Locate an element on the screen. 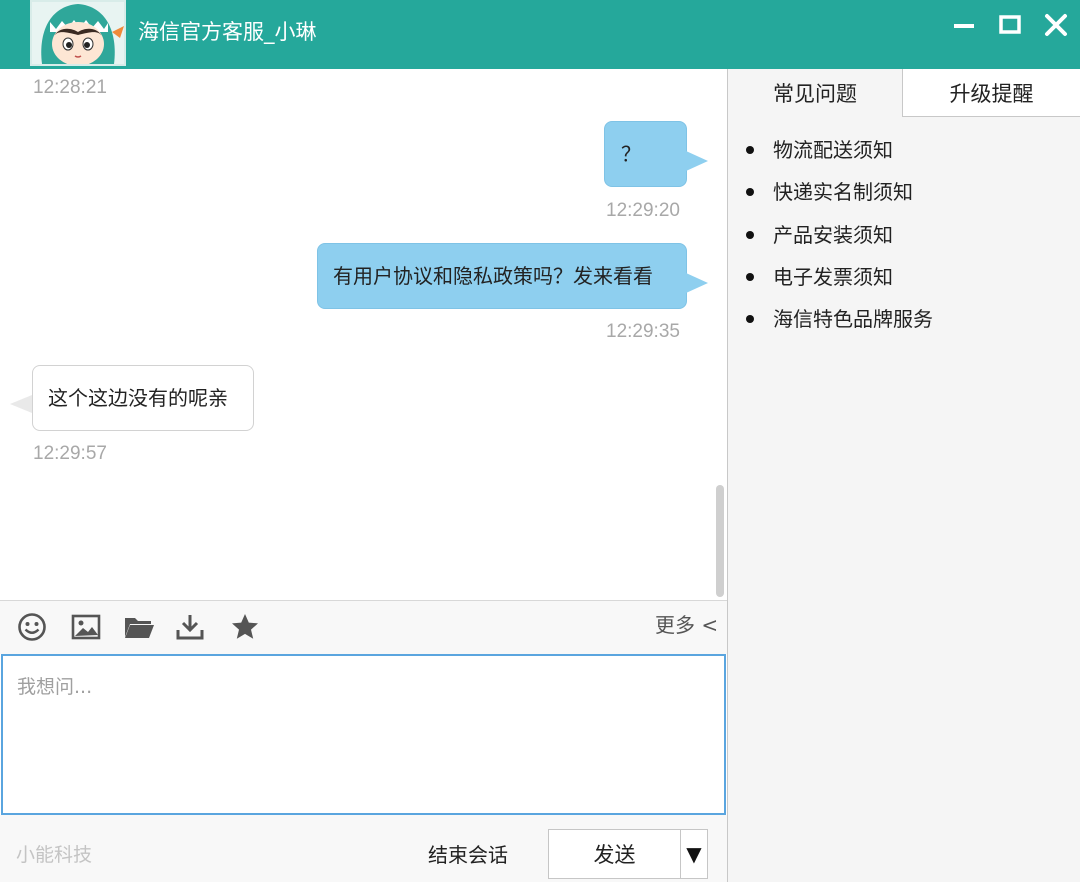 This screenshot has width=1080, height=882. faq-item: 电子发票须知 is located at coordinates (819, 277).